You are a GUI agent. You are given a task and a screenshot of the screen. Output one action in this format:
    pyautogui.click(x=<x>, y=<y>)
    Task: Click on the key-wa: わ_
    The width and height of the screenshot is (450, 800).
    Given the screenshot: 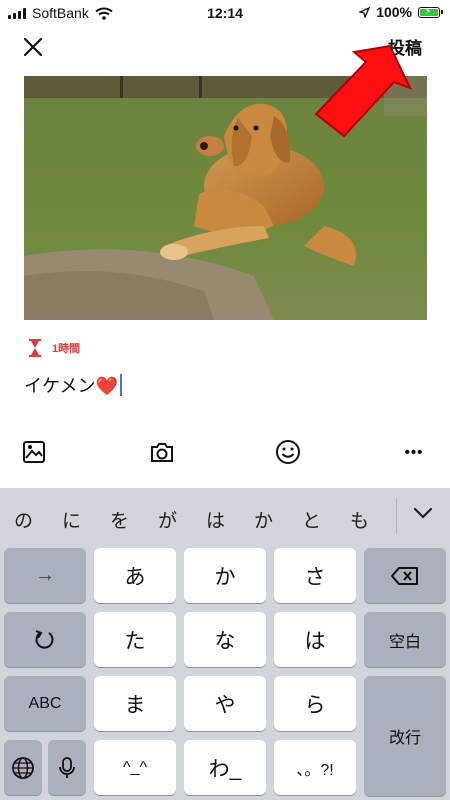 What is the action you would take?
    pyautogui.click(x=225, y=767)
    